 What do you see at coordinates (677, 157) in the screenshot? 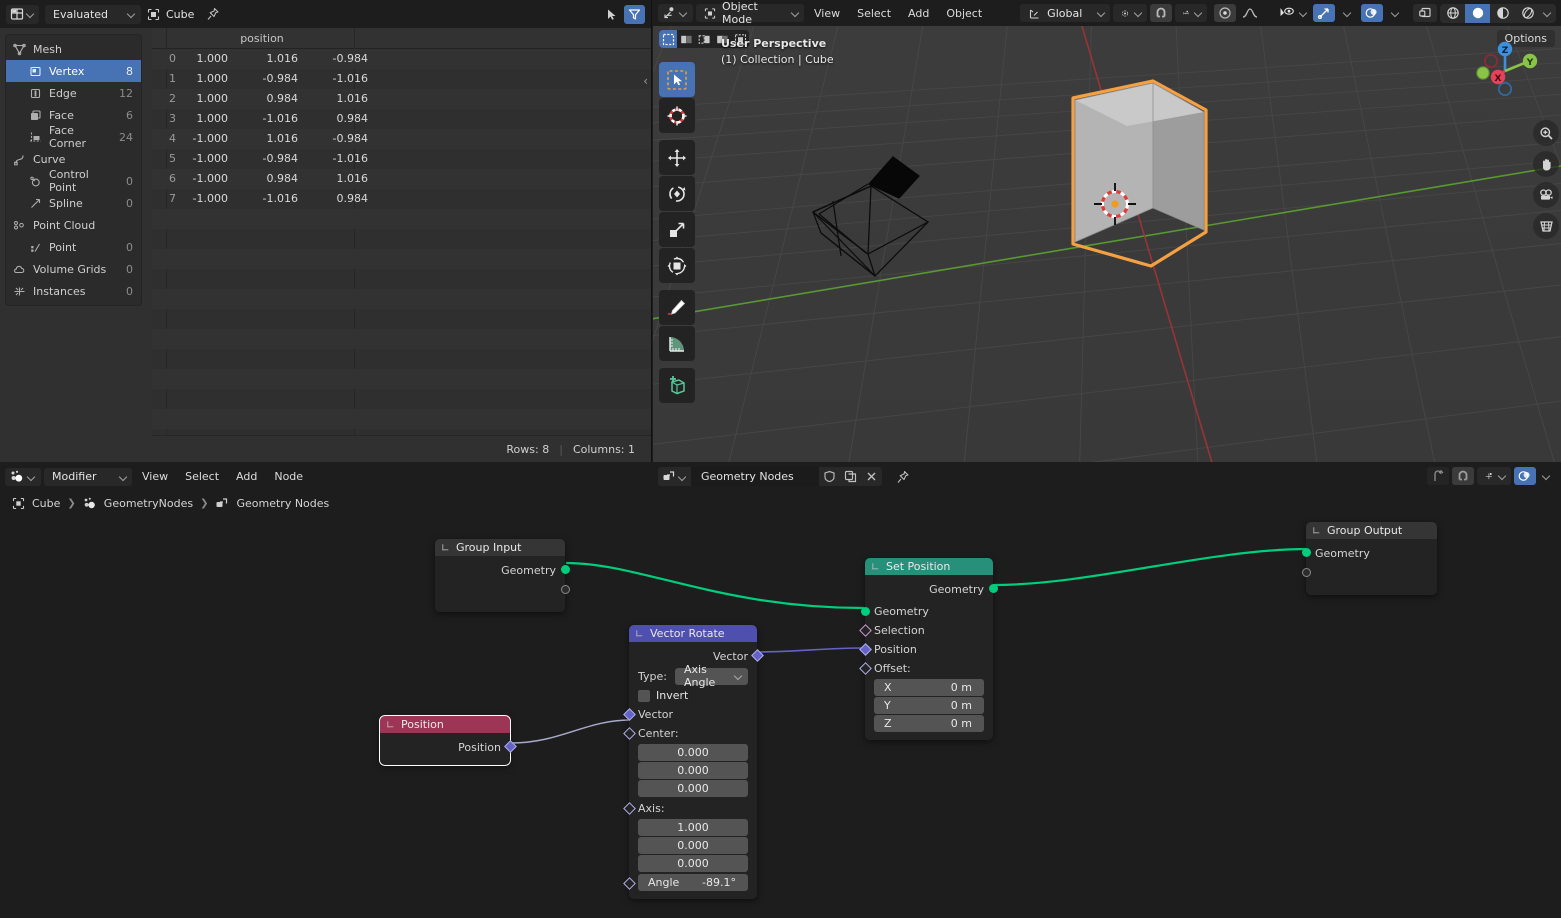
I see `tool-move` at bounding box center [677, 157].